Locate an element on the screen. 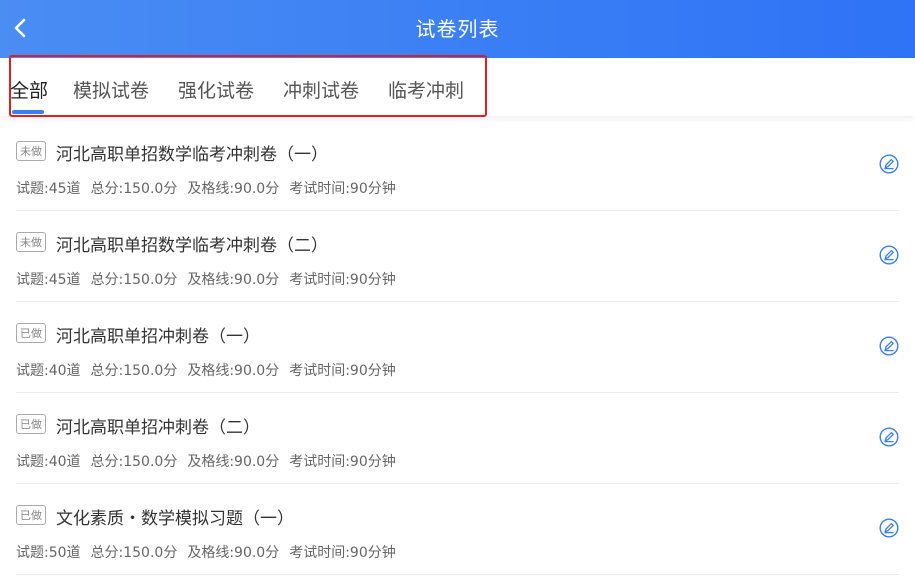  paper-title: 河北高职单招冲刺卷（一） is located at coordinates (158, 337).